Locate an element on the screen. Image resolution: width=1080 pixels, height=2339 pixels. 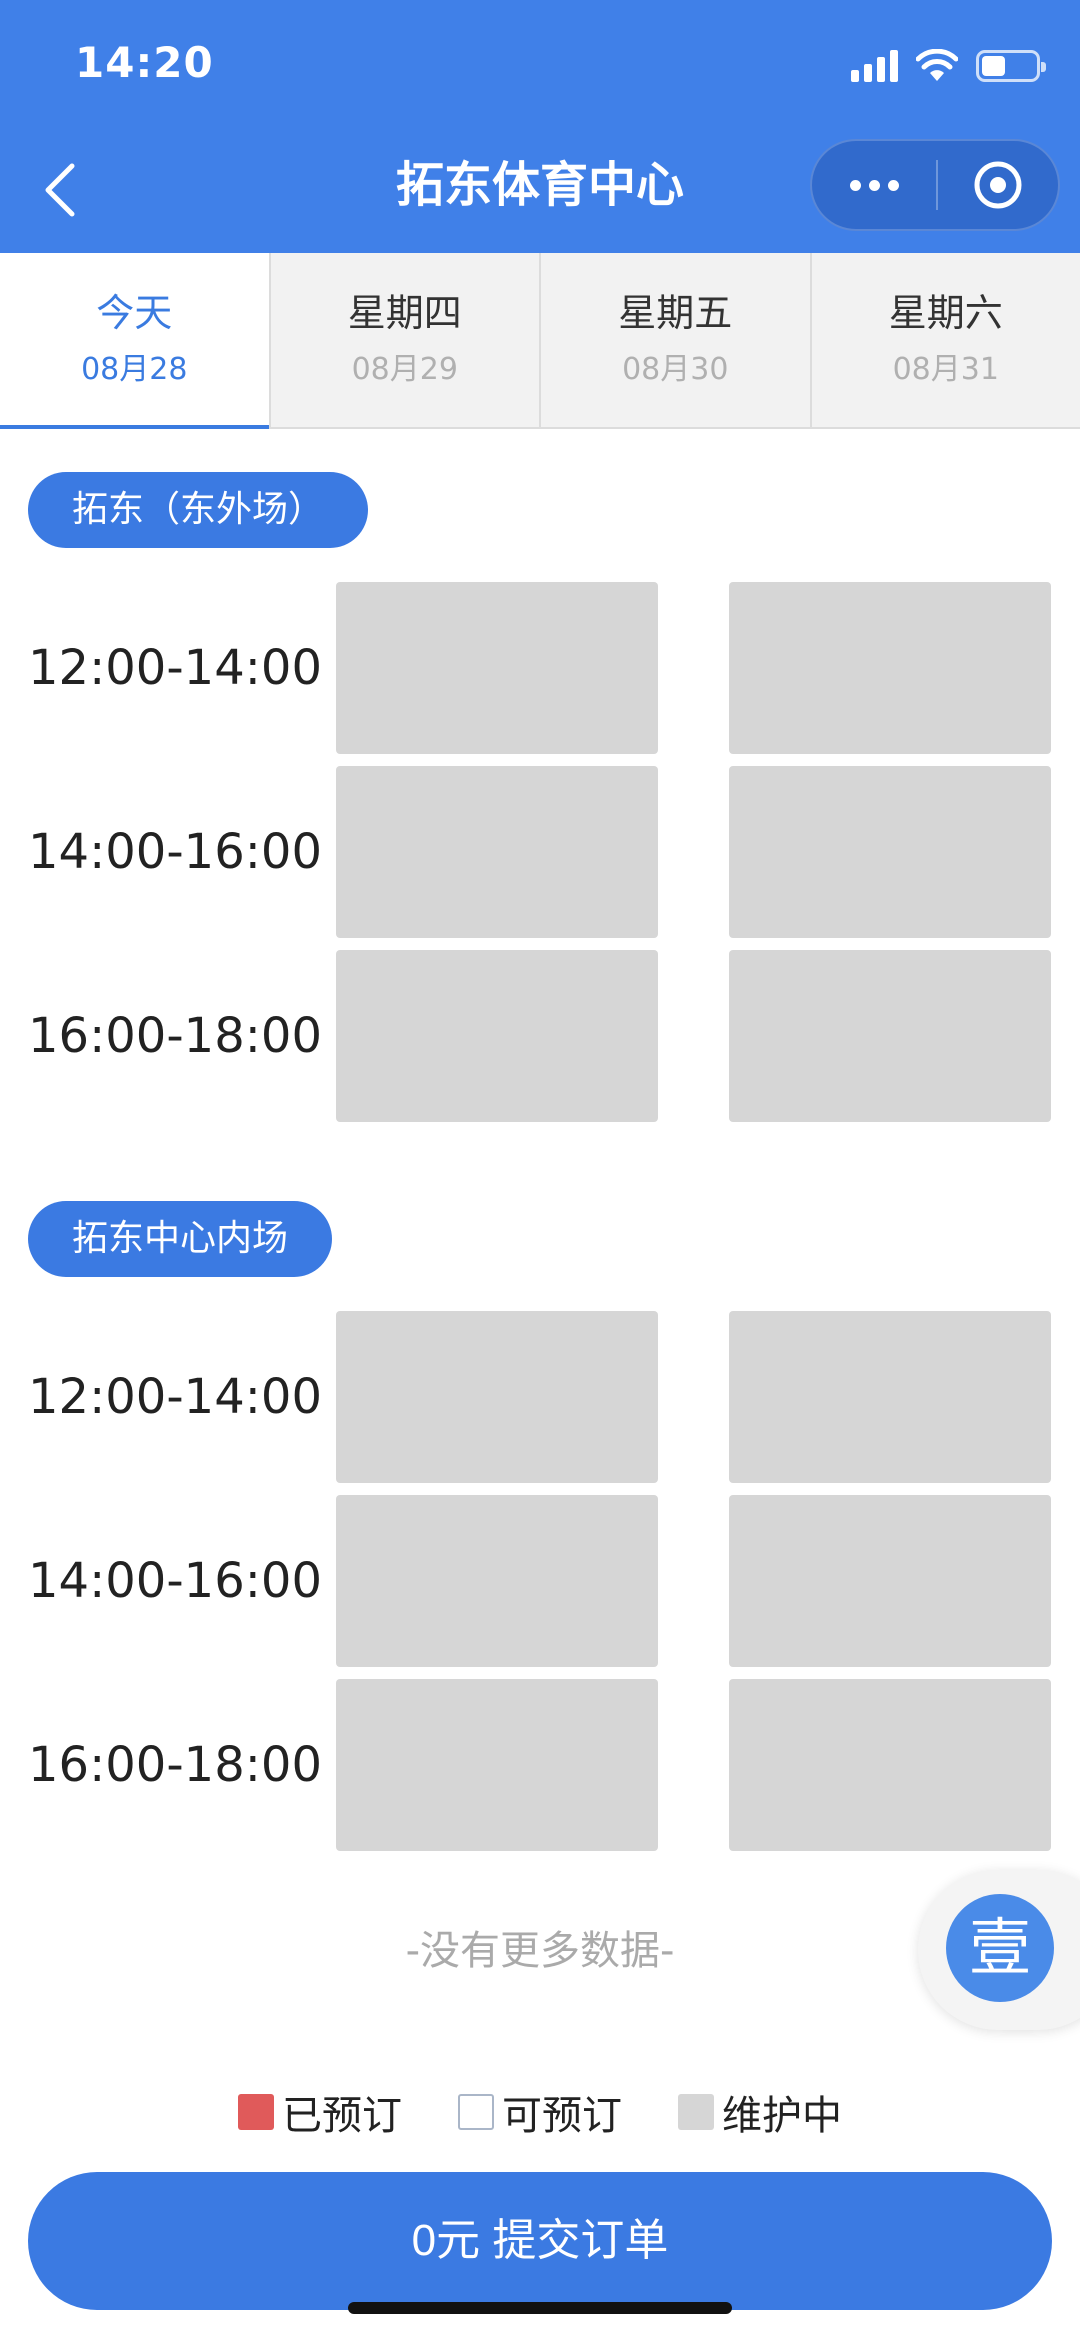
available-swatch-icon is located at coordinates (476, 2112).